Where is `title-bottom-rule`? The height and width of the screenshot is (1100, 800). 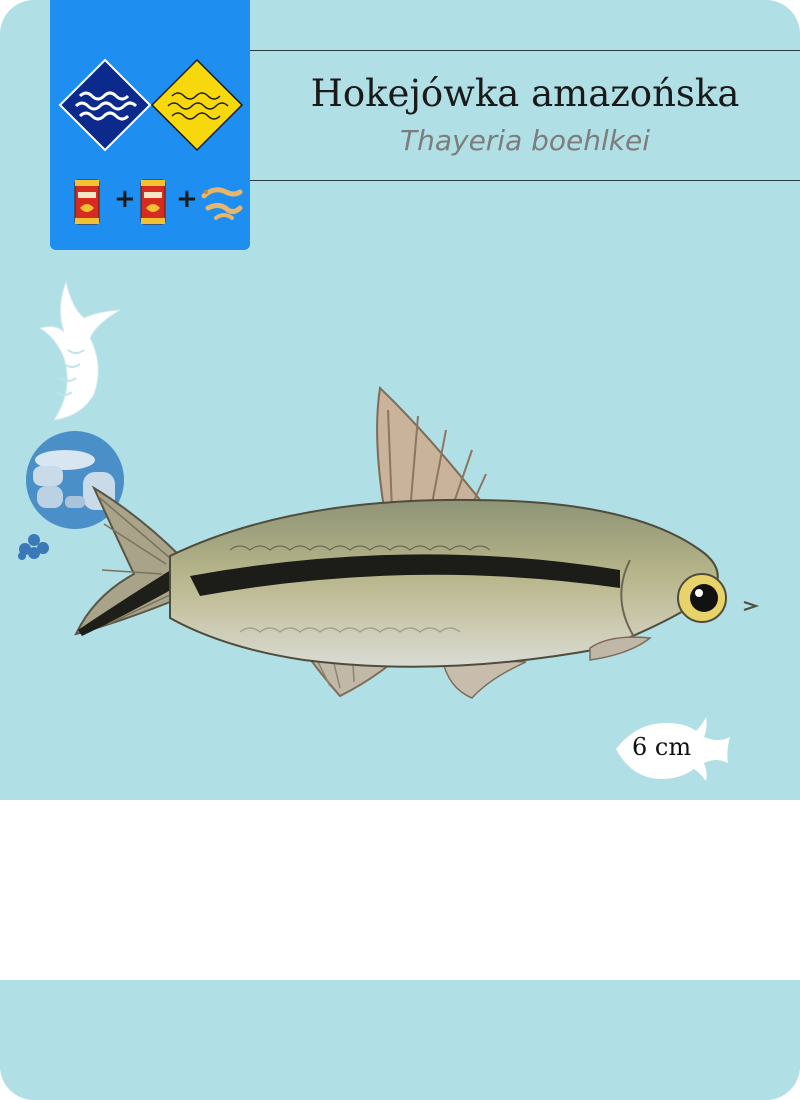 title-bottom-rule is located at coordinates (525, 180).